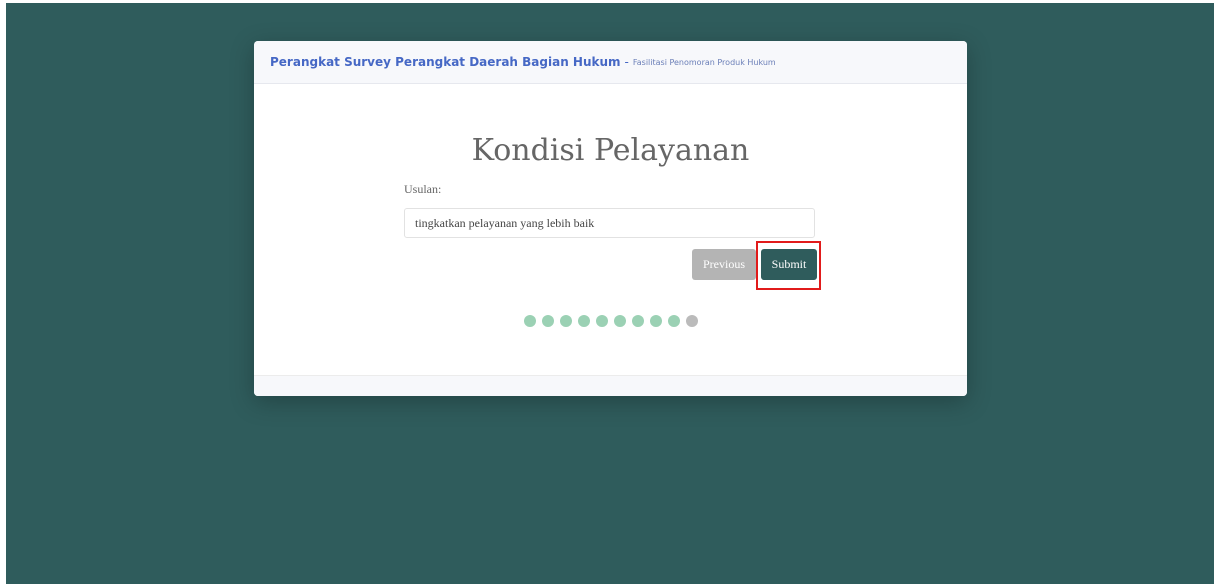 The width and height of the screenshot is (1216, 586). Describe the element at coordinates (610, 385) in the screenshot. I see `card-footer` at that location.